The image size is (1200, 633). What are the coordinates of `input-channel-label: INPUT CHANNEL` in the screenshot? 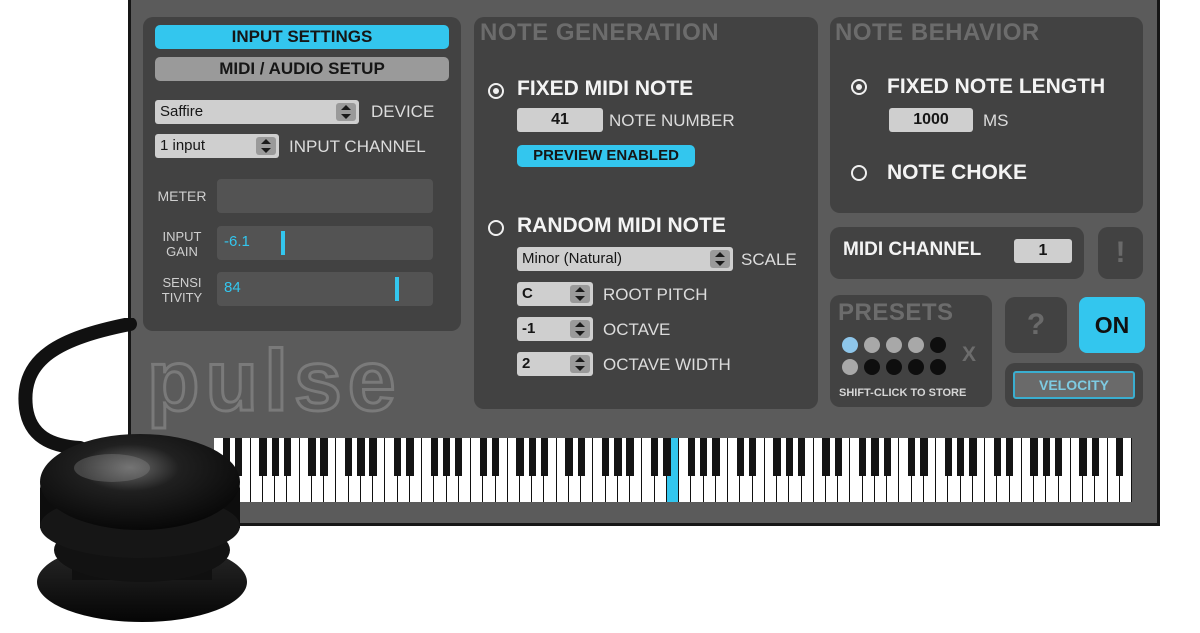 It's located at (357, 146).